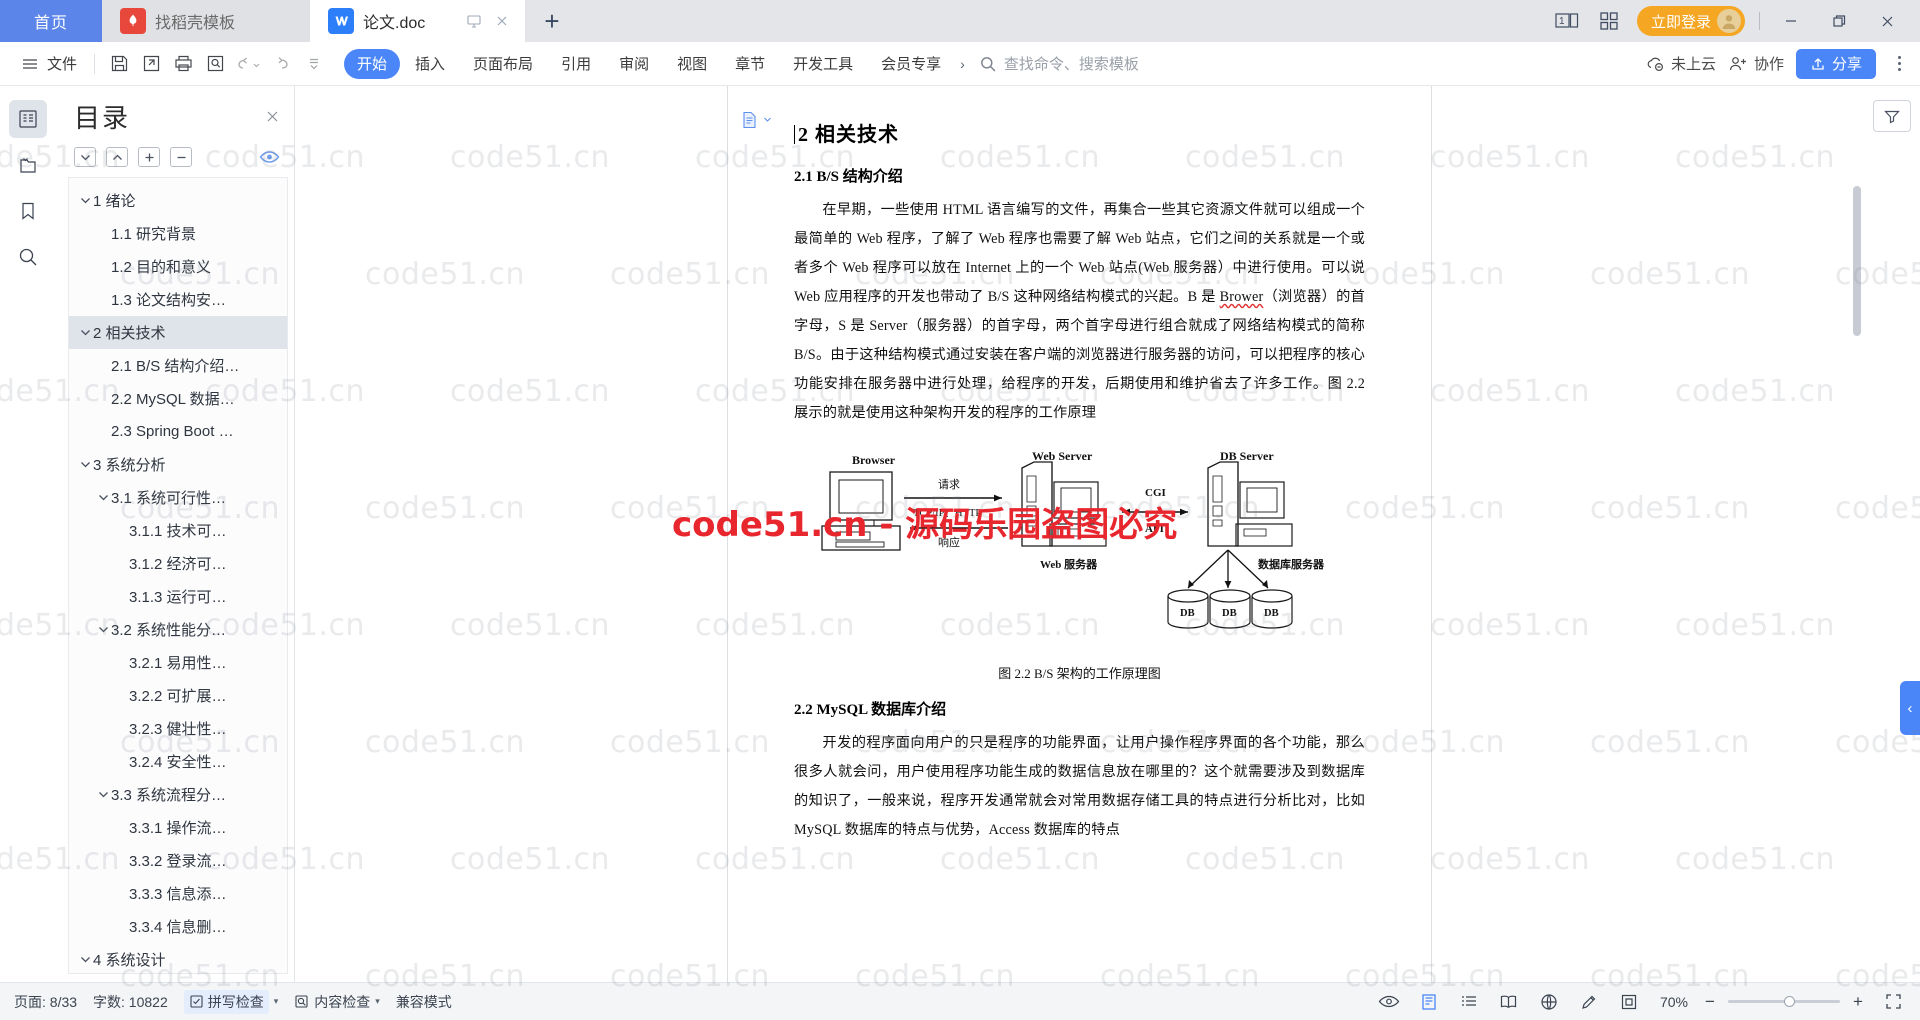 Image resolution: width=1920 pixels, height=1020 pixels. Describe the element at coordinates (1609, 21) in the screenshot. I see `grid-view-icon` at that location.